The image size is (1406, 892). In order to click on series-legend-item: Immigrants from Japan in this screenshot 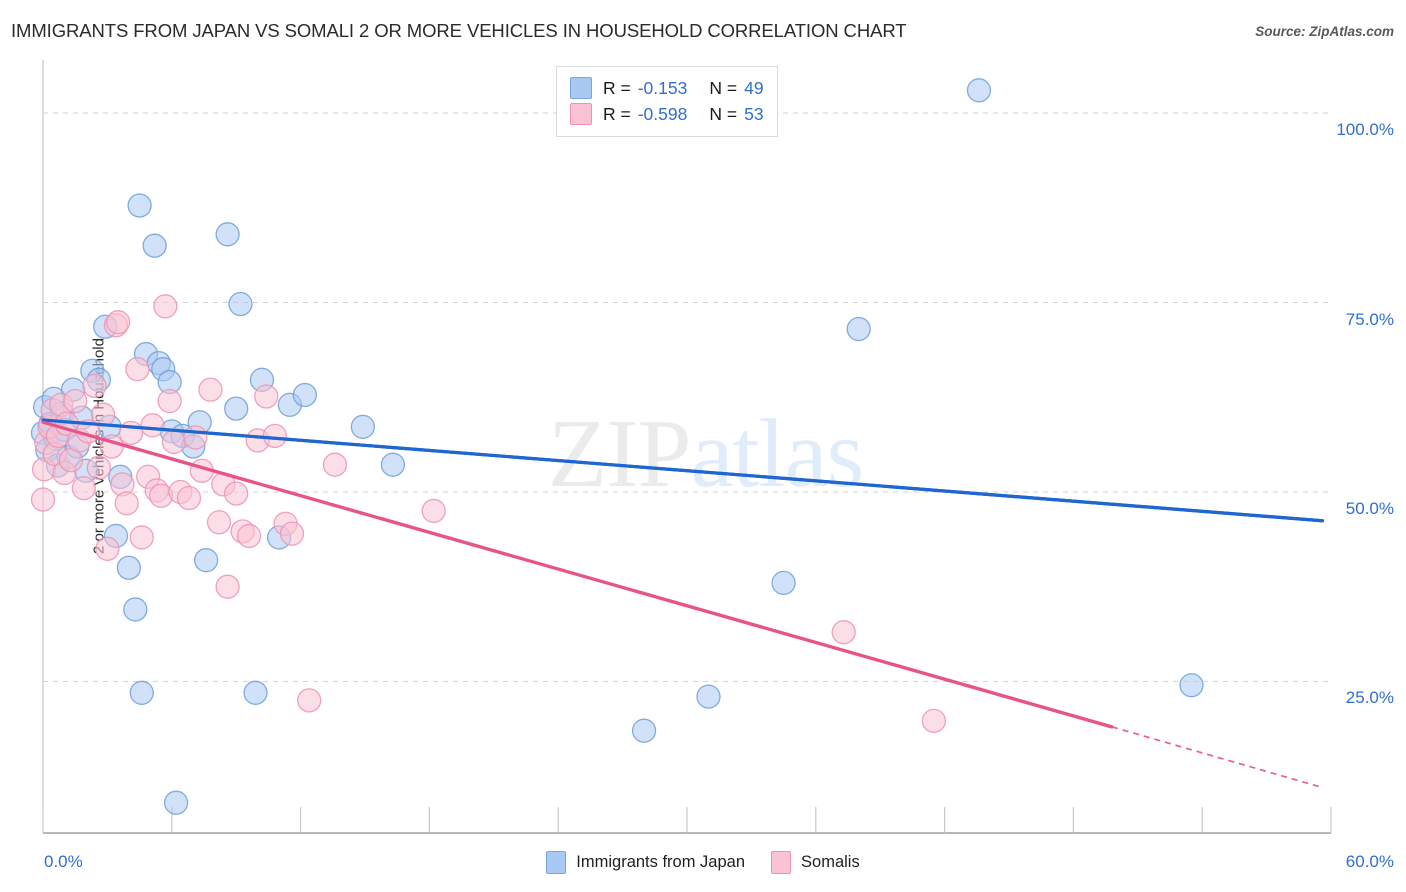, I will do `click(645, 862)`.